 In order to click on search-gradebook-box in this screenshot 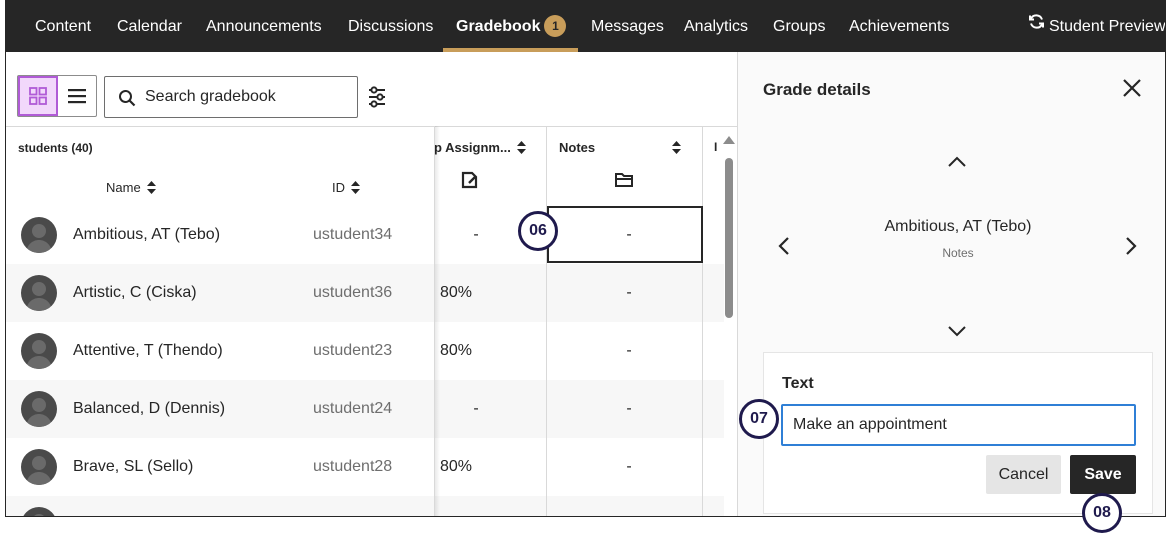, I will do `click(231, 97)`.